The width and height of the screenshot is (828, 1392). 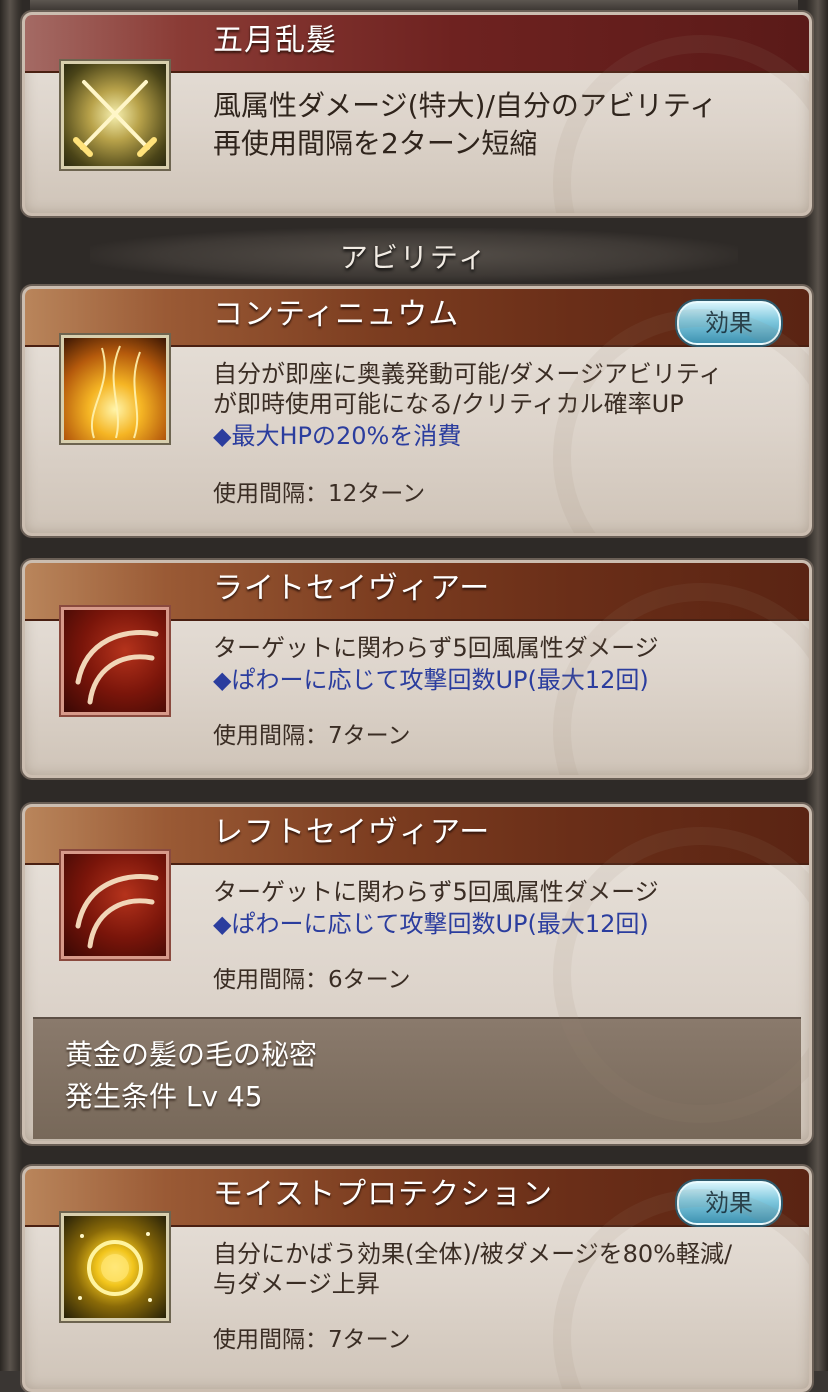 What do you see at coordinates (414, 257) in the screenshot?
I see `section-title: アビリティ` at bounding box center [414, 257].